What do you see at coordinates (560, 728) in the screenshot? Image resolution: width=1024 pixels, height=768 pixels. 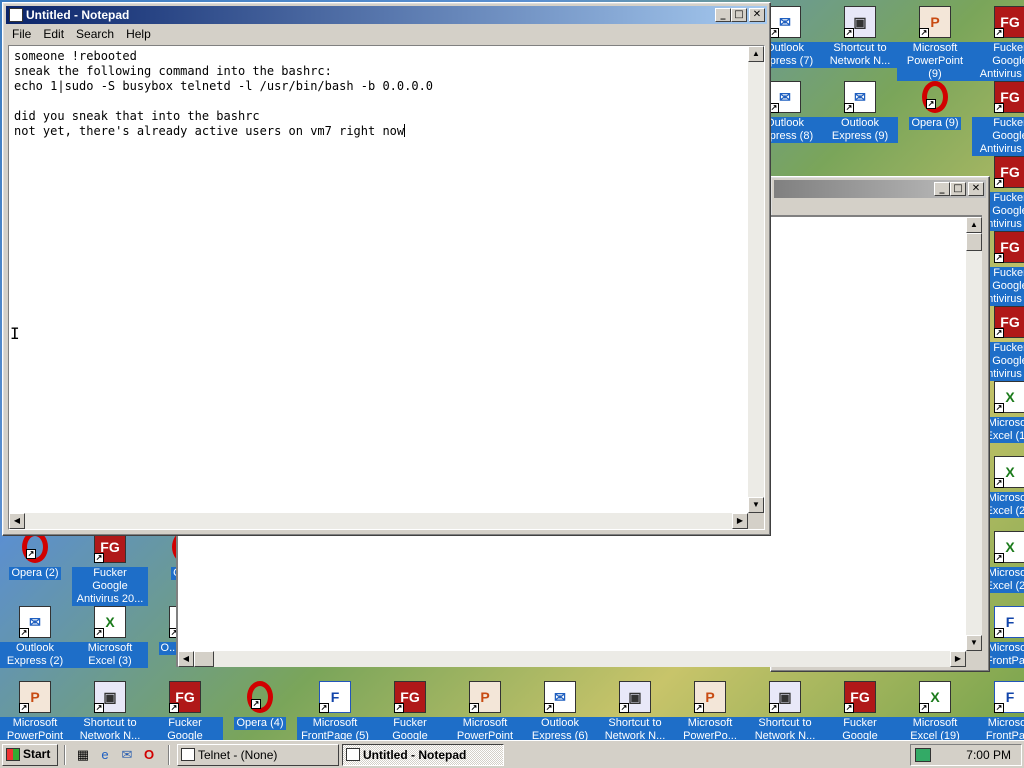 I see `desktop-icon-label: Outlook Express (6)` at bounding box center [560, 728].